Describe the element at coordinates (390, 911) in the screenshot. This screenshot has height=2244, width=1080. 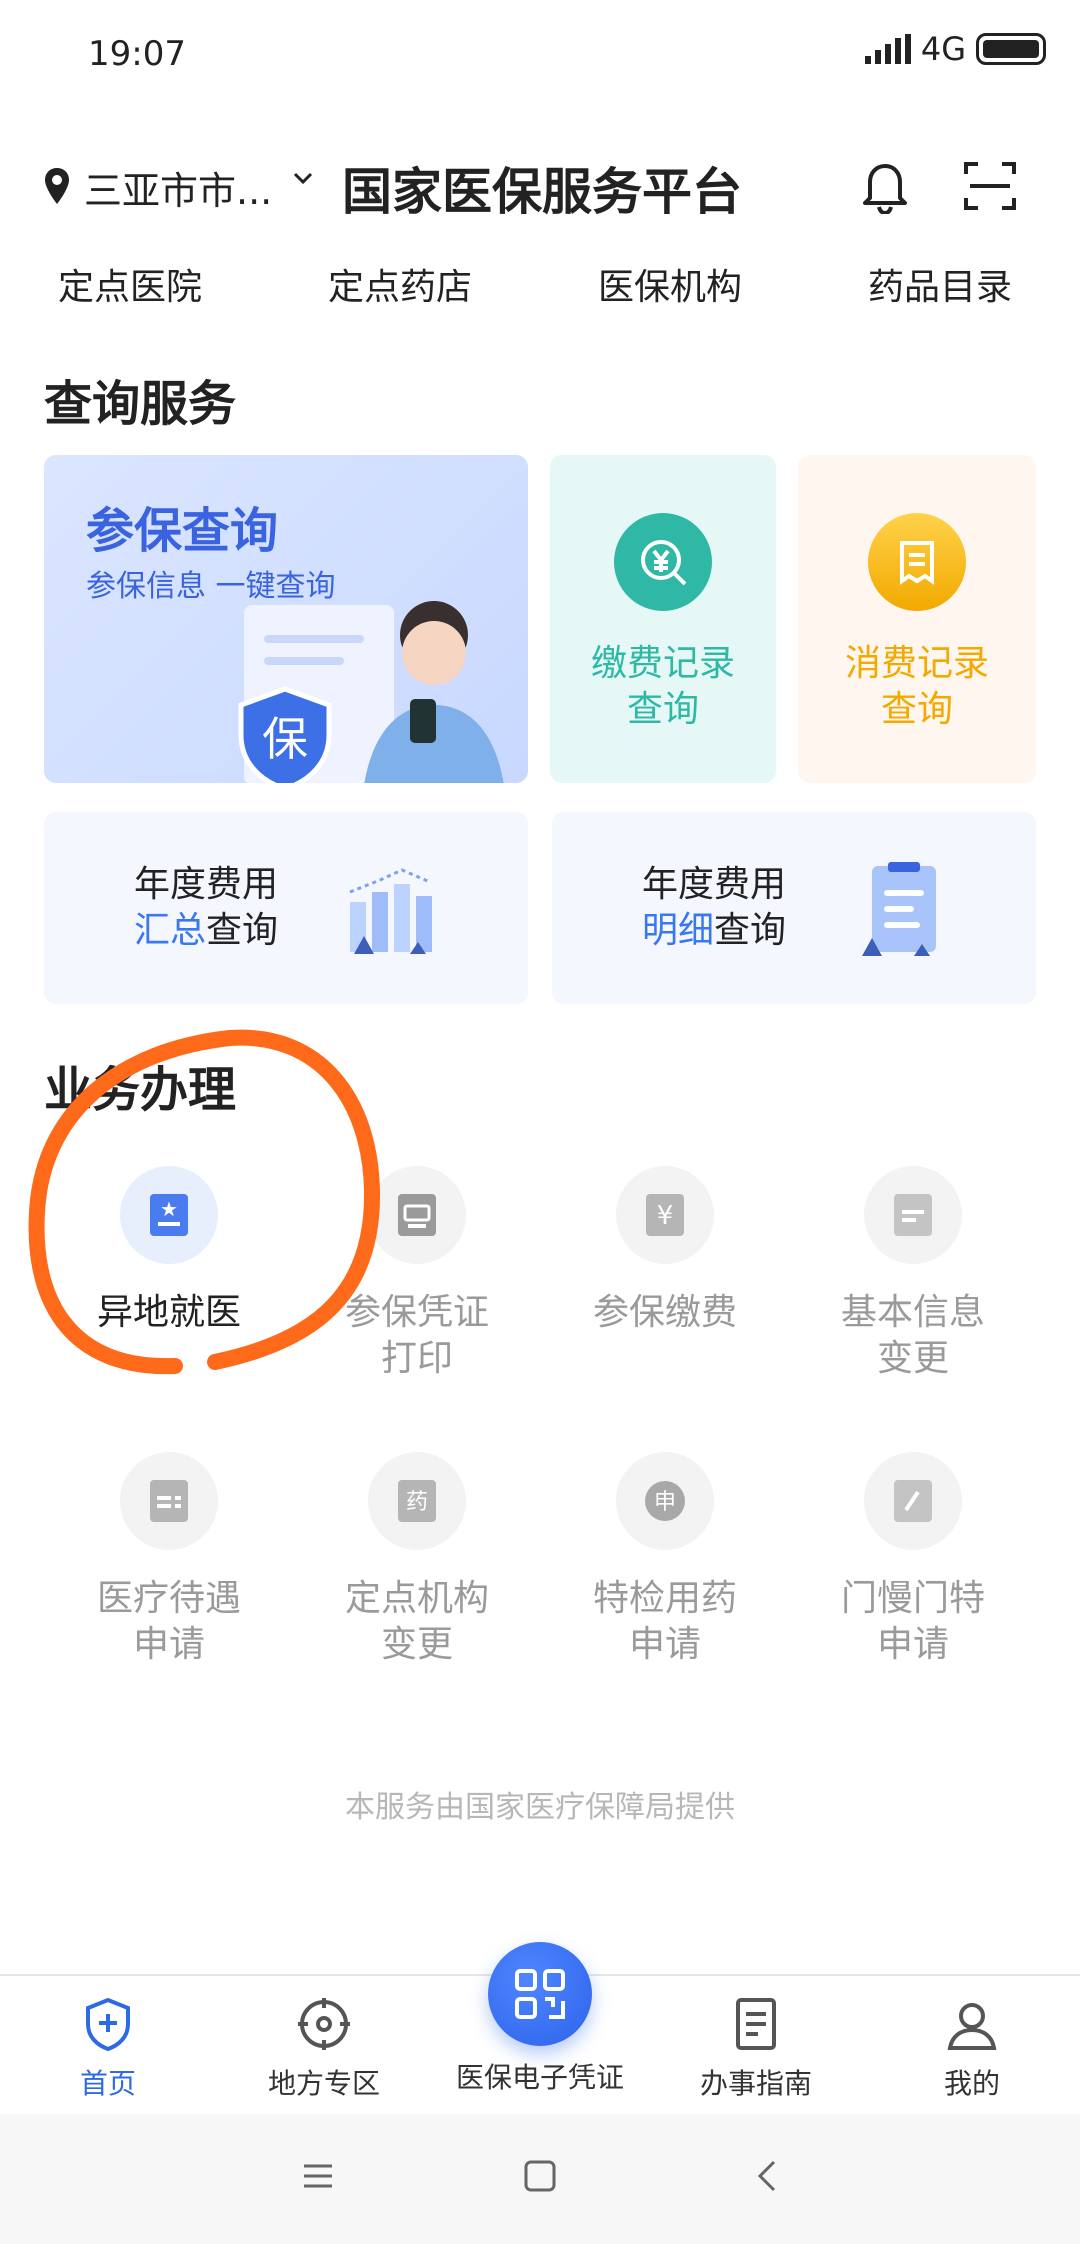
I see `bar-chart-icon` at that location.